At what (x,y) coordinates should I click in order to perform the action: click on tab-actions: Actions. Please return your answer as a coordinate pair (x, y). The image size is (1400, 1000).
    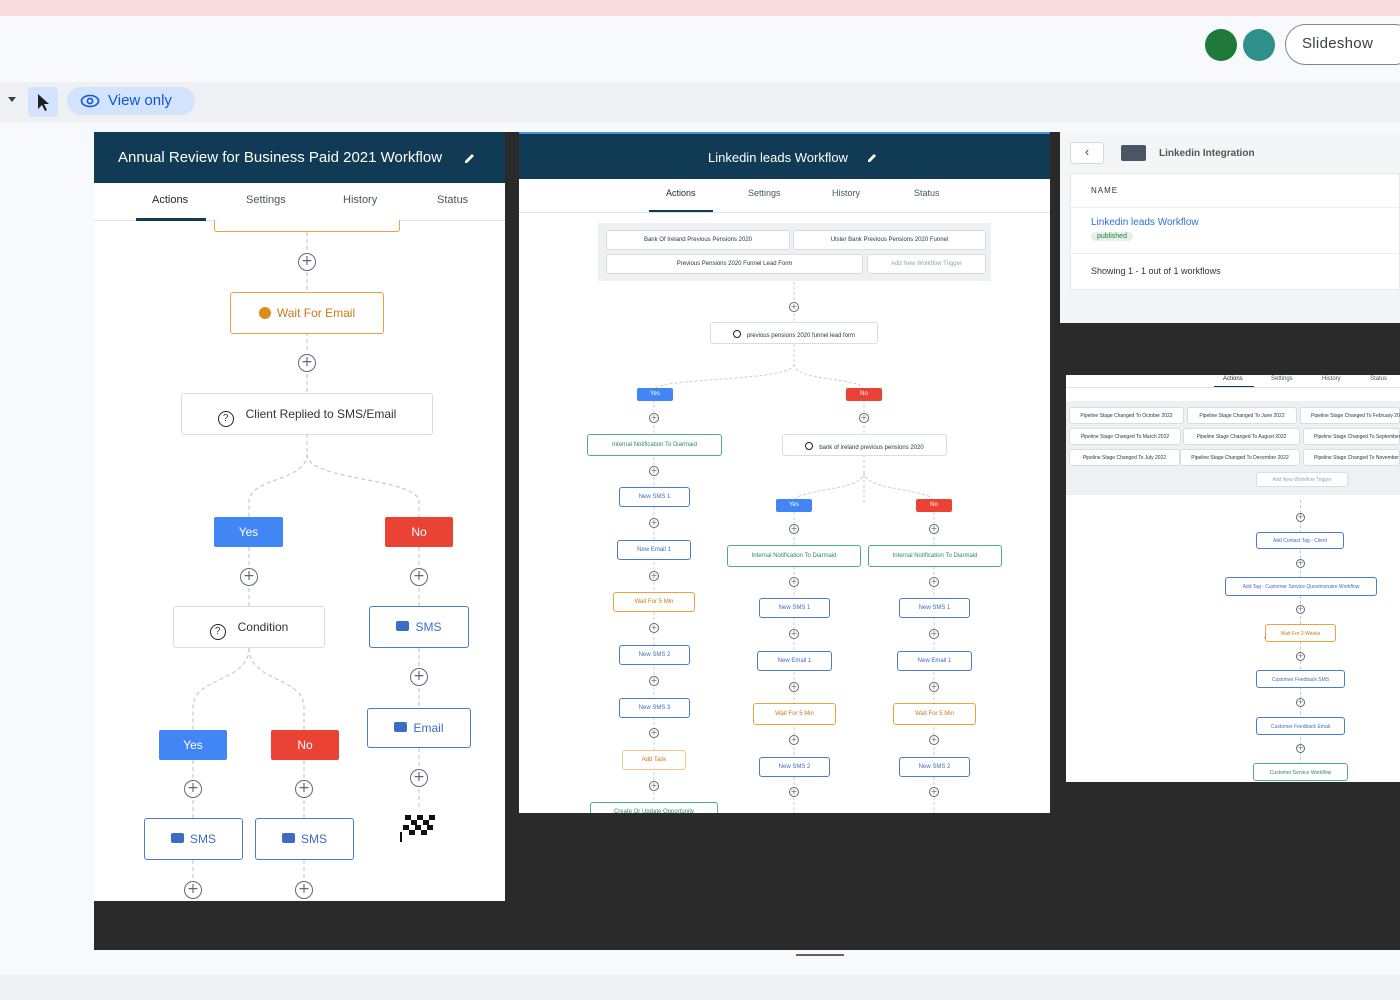
    Looking at the image, I should click on (1233, 379).